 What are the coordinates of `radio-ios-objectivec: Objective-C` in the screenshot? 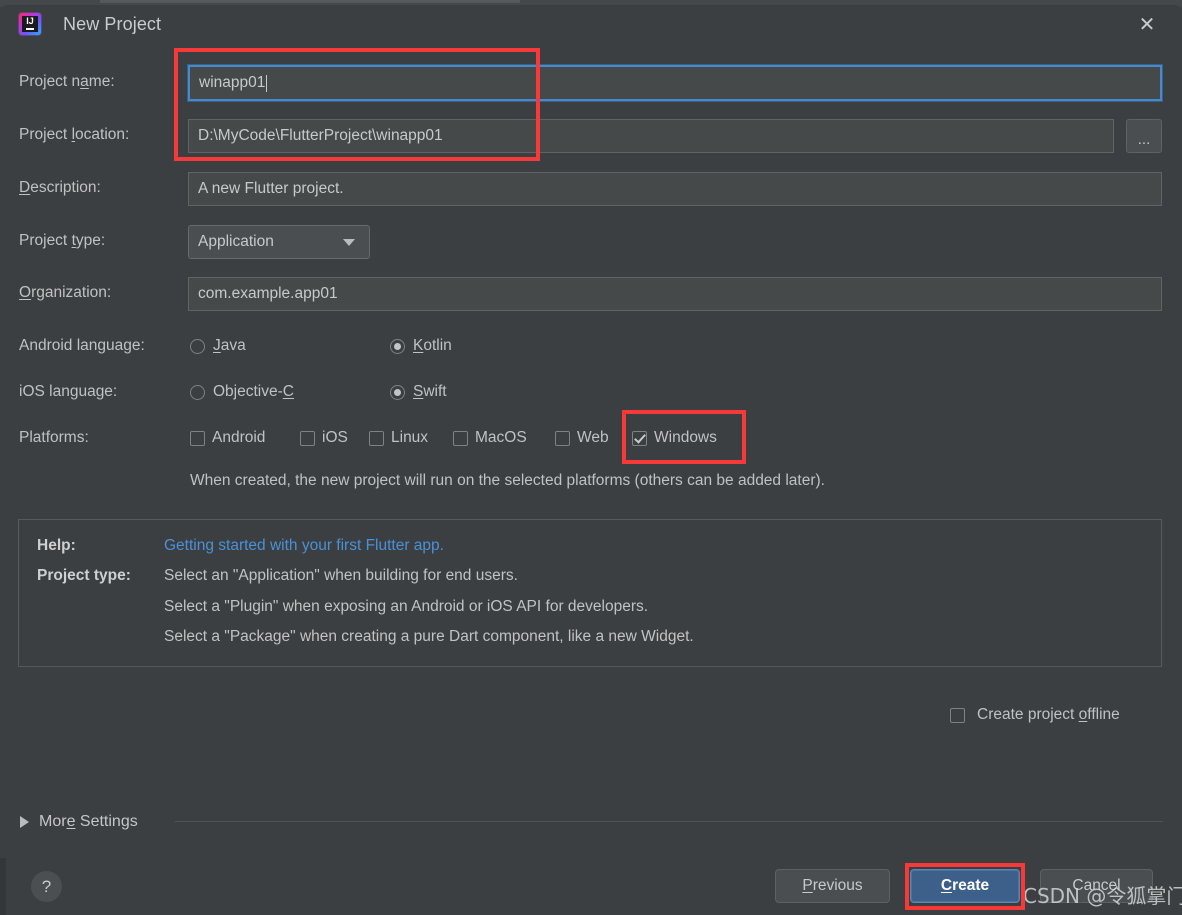 It's located at (242, 392).